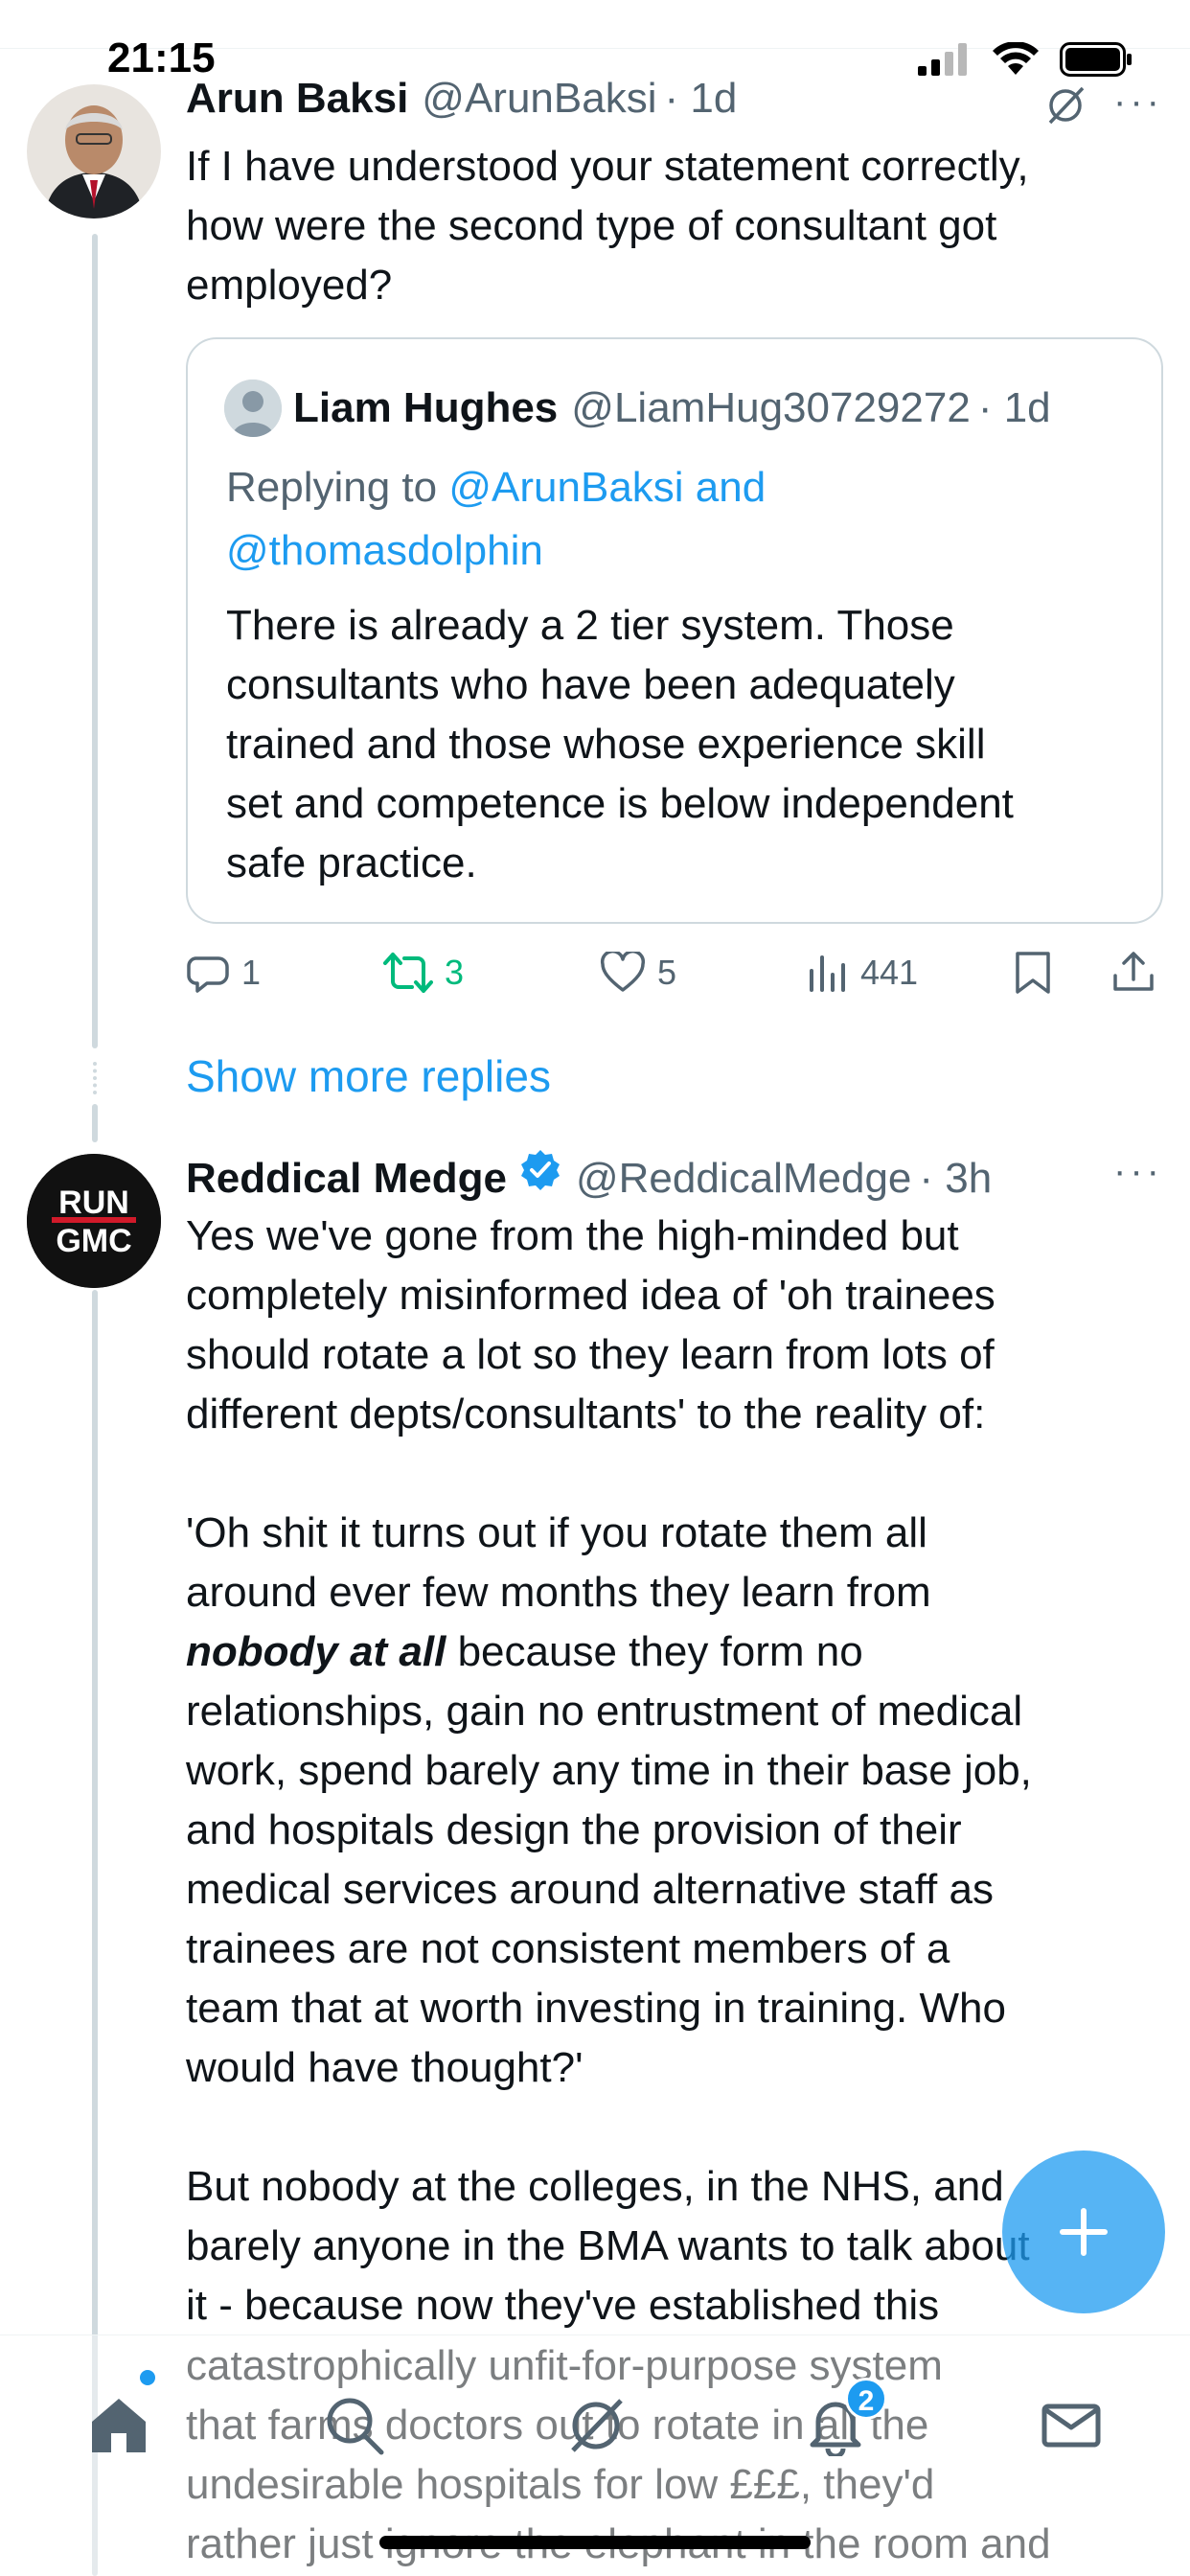 This screenshot has height=2576, width=1190. I want to click on notification-badge: 2, so click(866, 2399).